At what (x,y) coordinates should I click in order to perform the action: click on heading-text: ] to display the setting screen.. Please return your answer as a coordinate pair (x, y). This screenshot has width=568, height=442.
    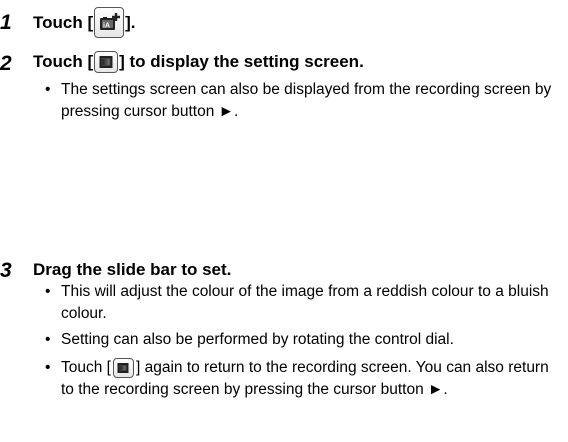
    Looking at the image, I should click on (241, 61).